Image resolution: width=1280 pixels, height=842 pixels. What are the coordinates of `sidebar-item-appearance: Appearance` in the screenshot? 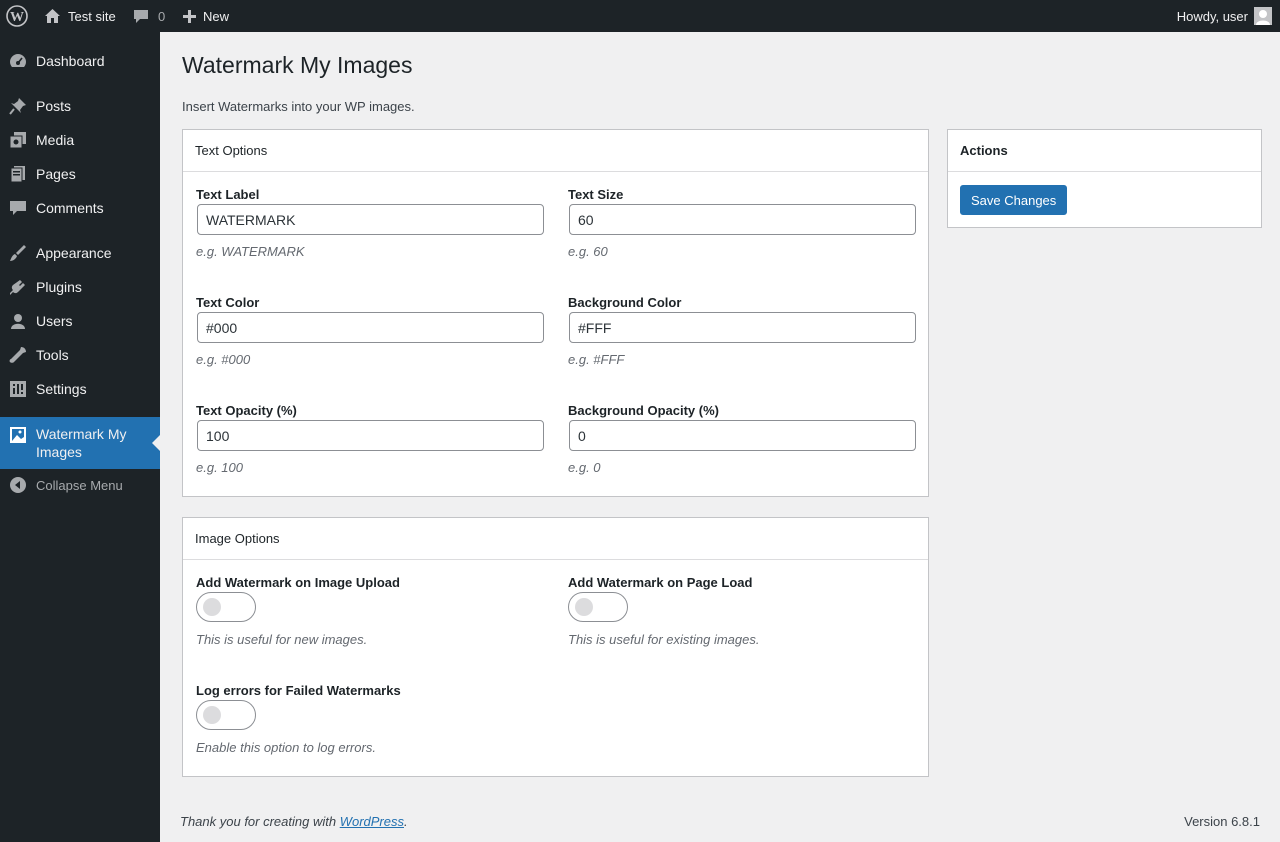 It's located at (80, 253).